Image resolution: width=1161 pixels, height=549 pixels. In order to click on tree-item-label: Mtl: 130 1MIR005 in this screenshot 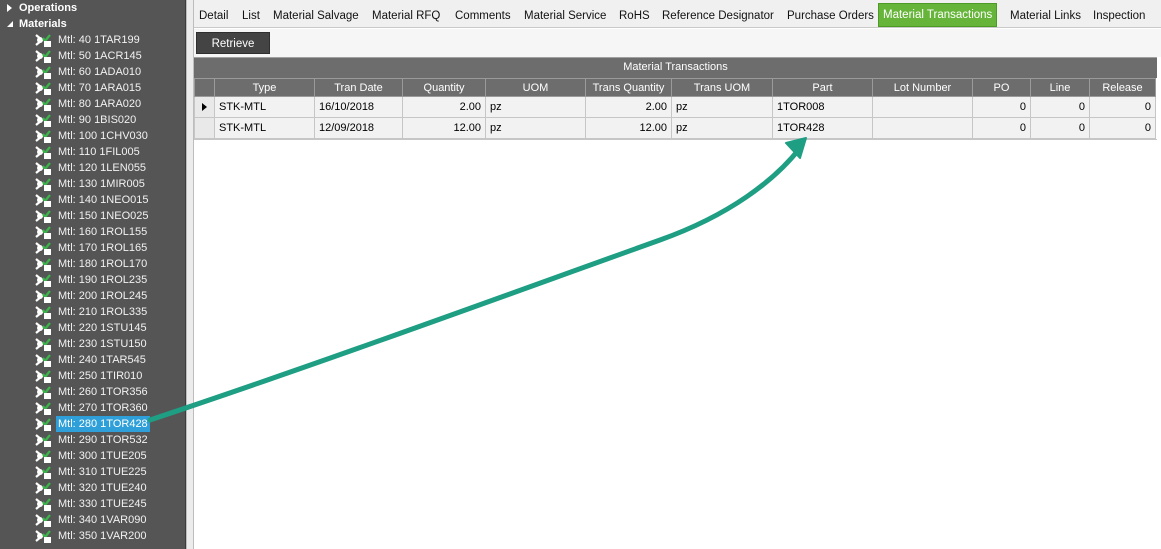, I will do `click(101, 184)`.